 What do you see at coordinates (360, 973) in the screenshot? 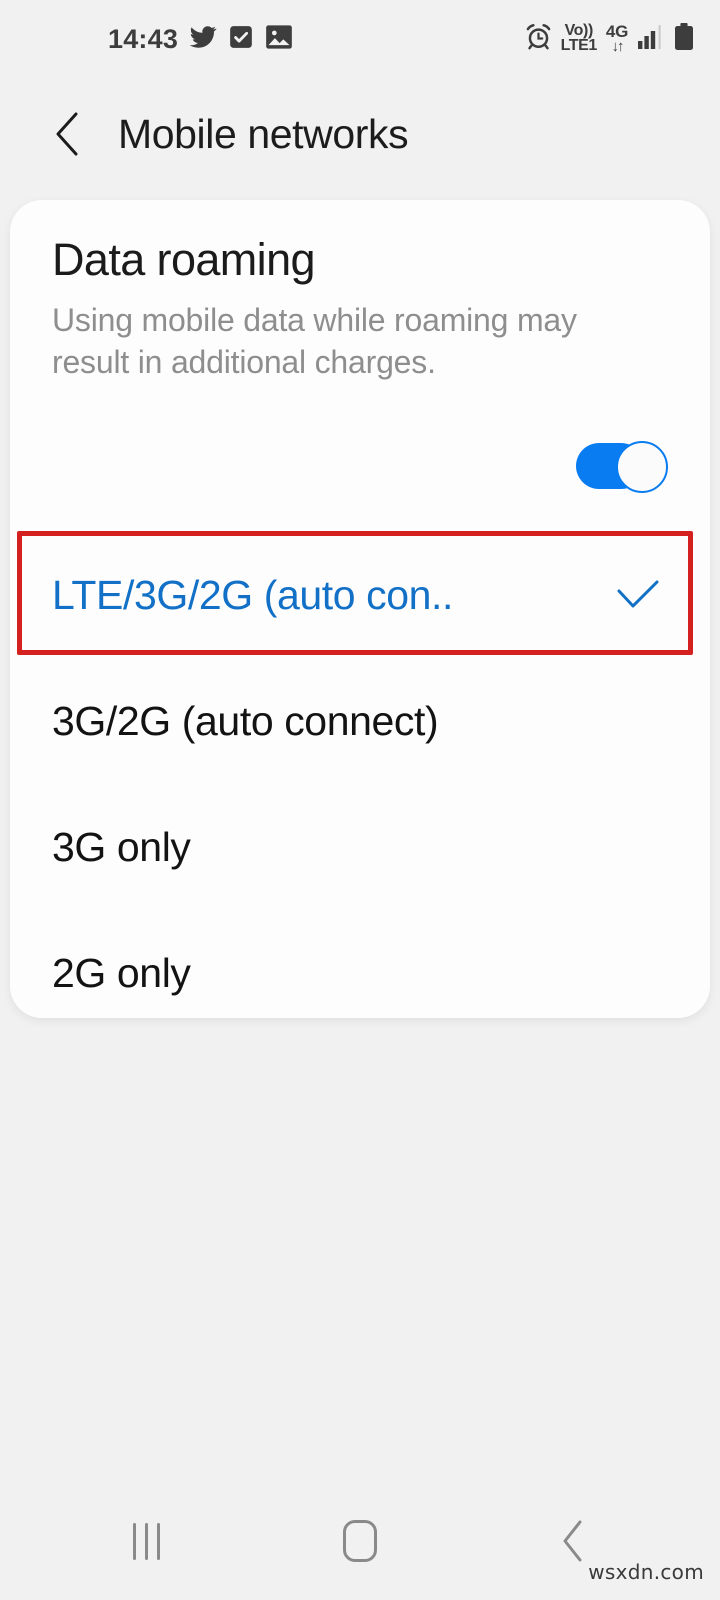
I see `network-mode-option-2g-only: 2G only` at bounding box center [360, 973].